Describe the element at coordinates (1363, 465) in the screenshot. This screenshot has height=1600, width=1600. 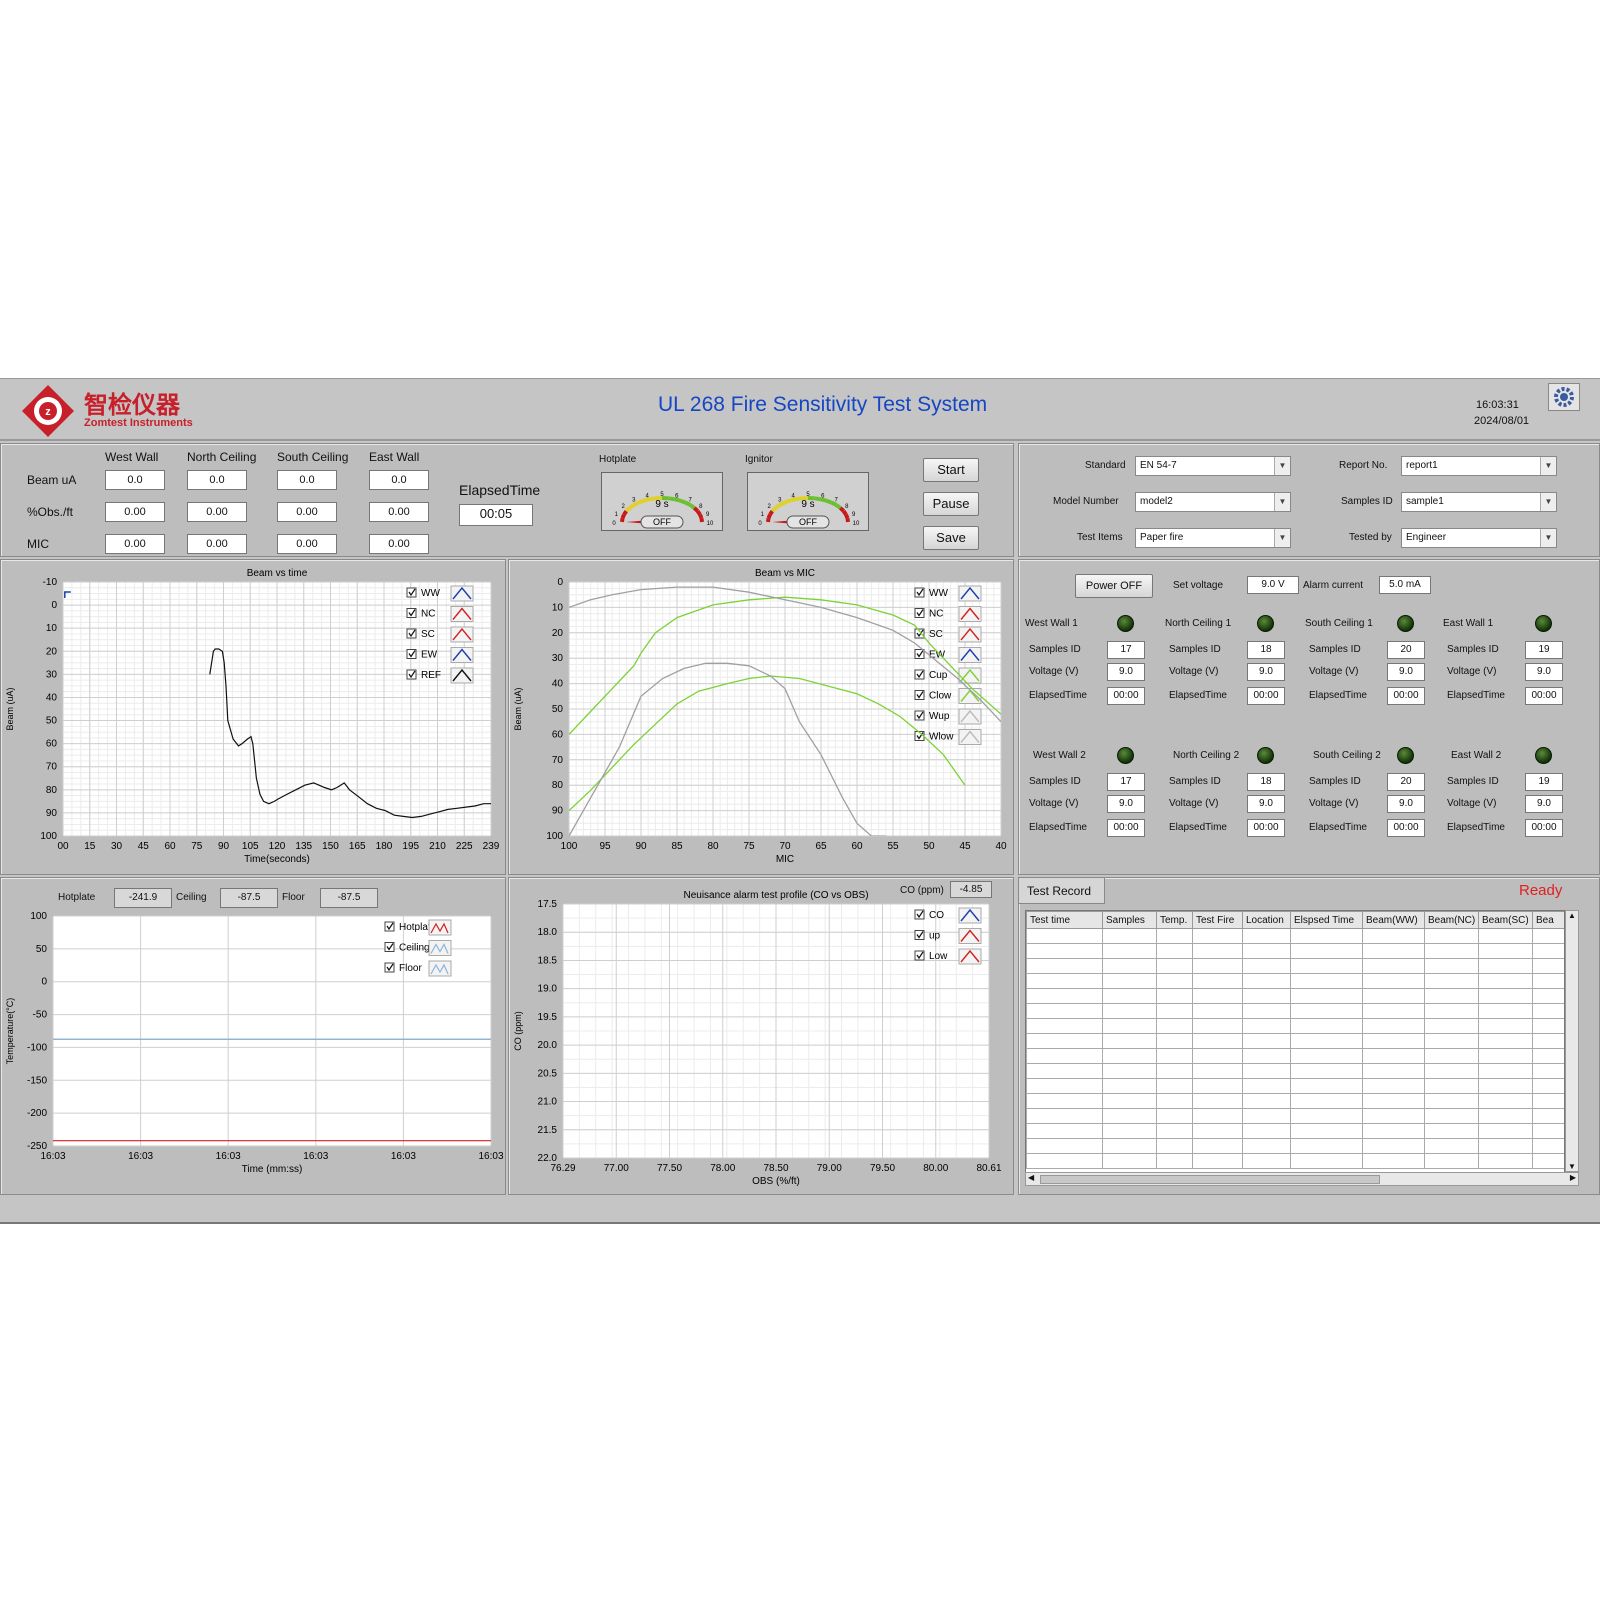
I see `report-no-label: Report No.` at that location.